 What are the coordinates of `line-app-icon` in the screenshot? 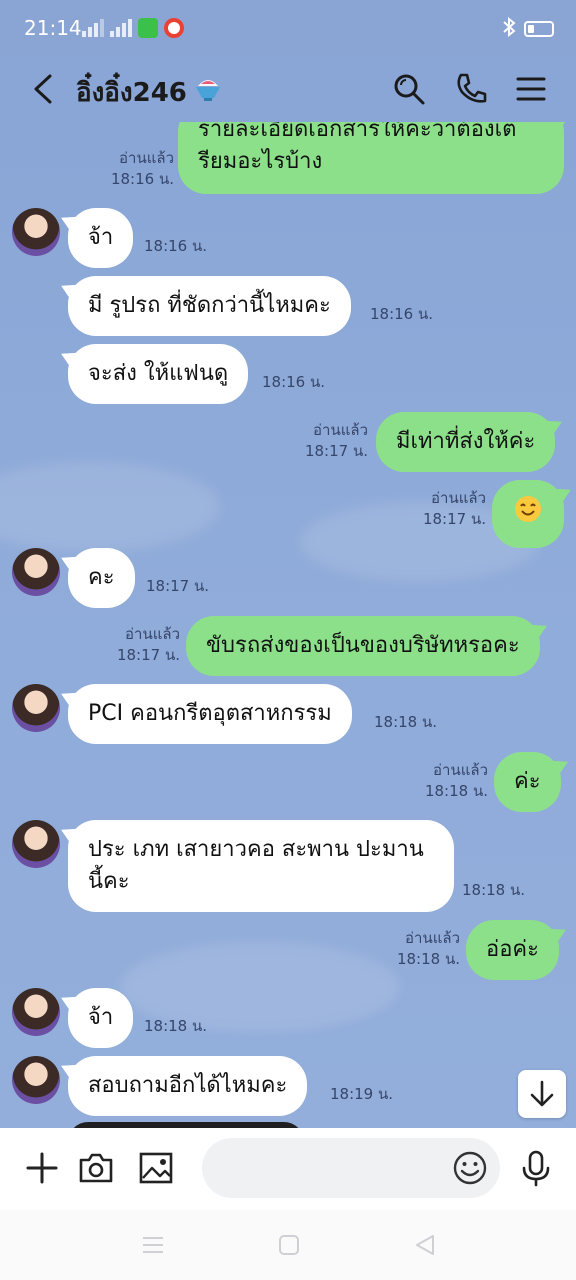 It's located at (148, 28).